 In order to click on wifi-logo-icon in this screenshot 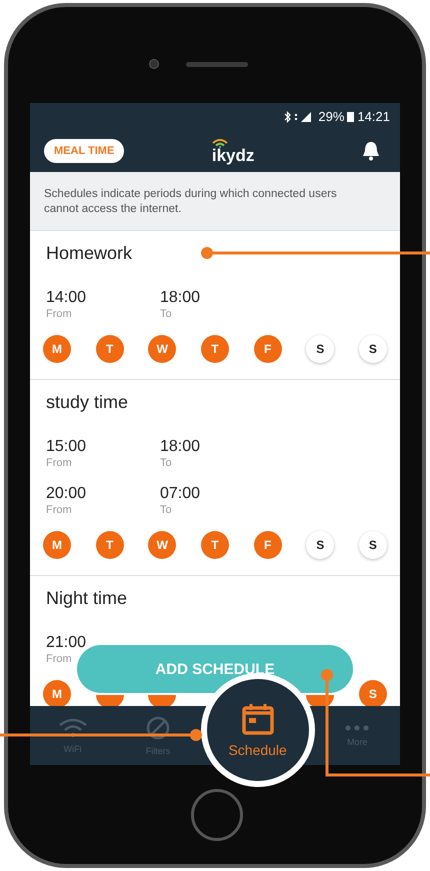, I will do `click(220, 143)`.